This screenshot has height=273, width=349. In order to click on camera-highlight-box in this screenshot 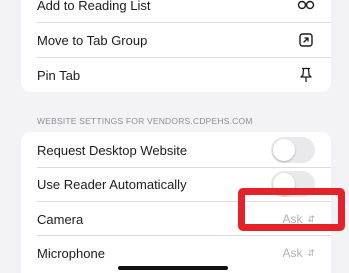, I will do `click(291, 209)`.